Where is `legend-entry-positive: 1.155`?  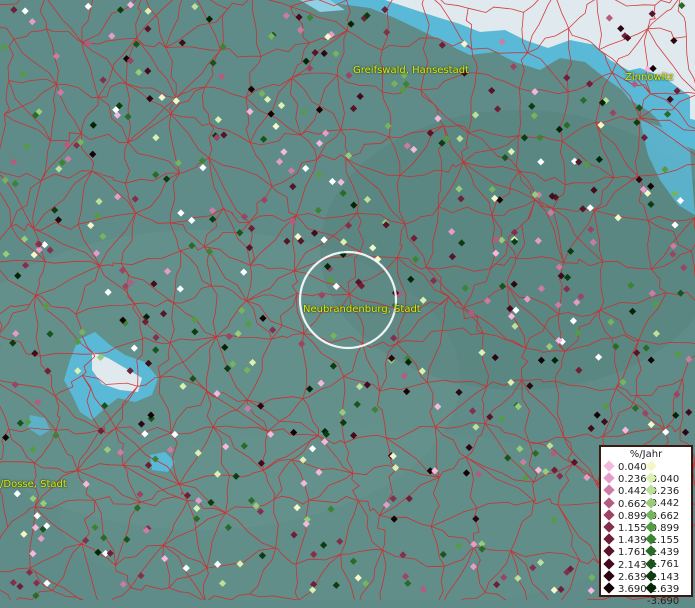 legend-entry-positive: 1.155 is located at coordinates (625, 528).